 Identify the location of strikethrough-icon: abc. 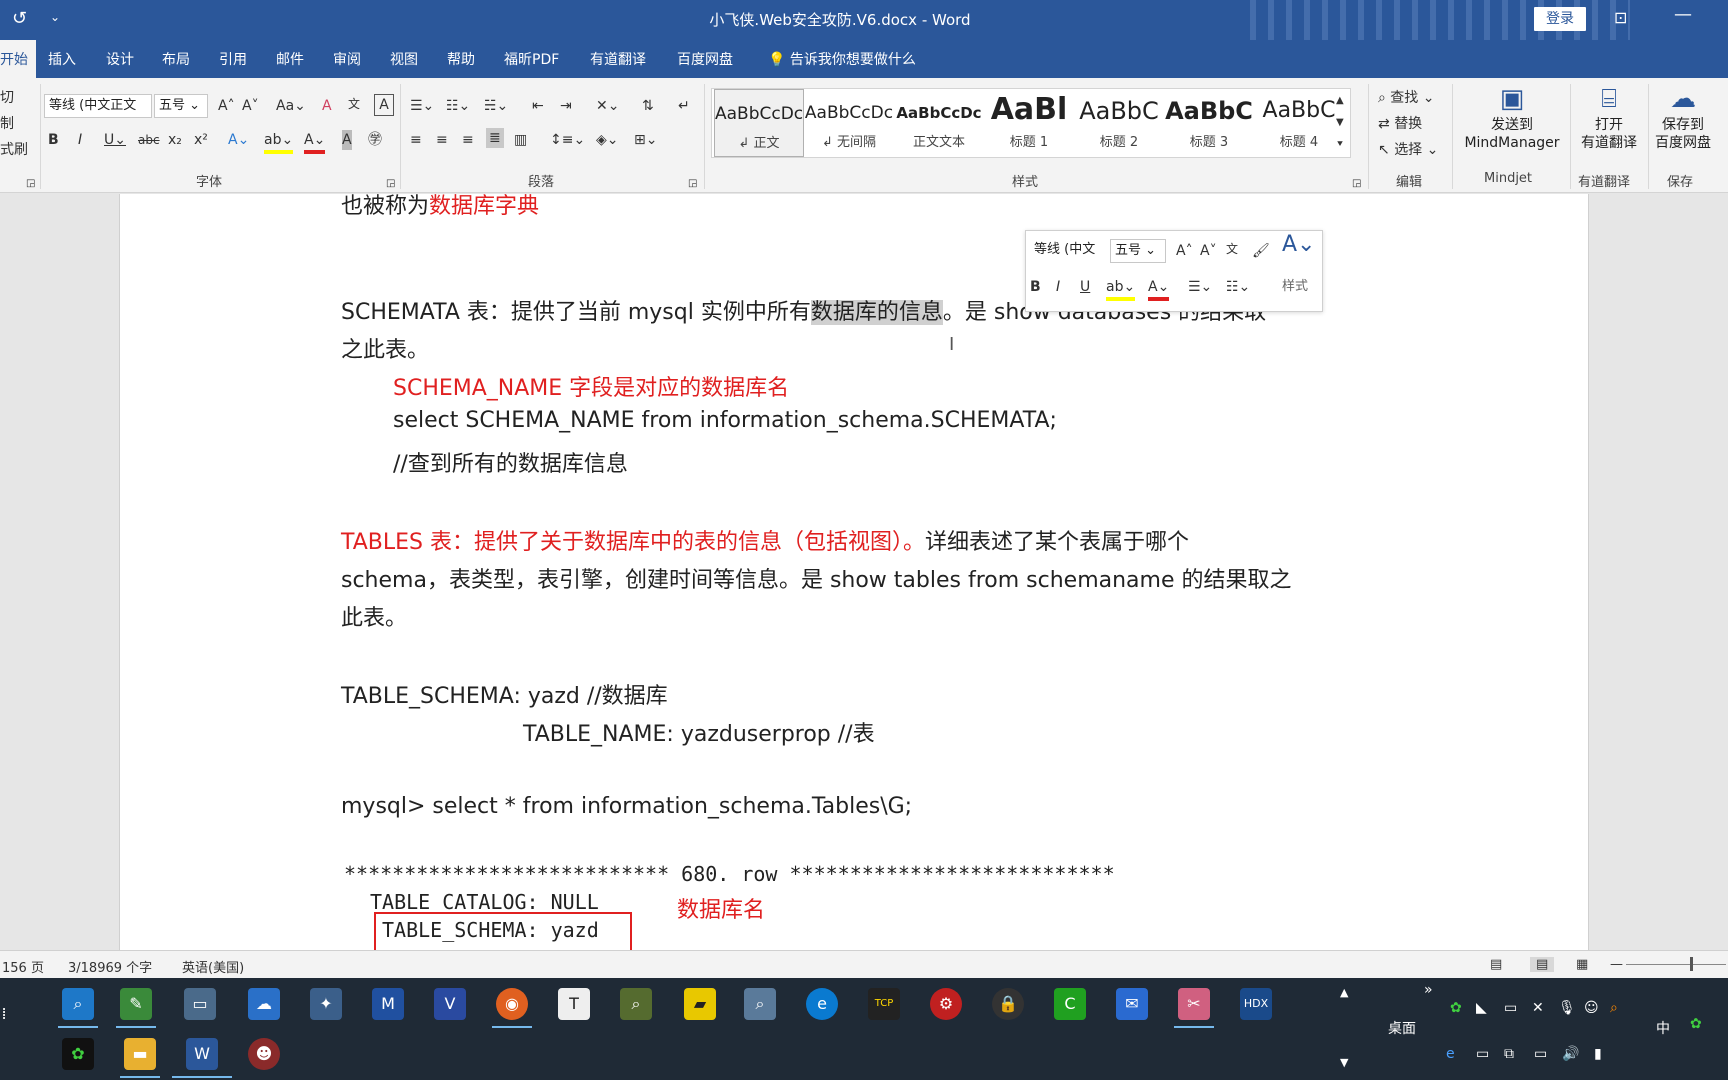
(149, 140).